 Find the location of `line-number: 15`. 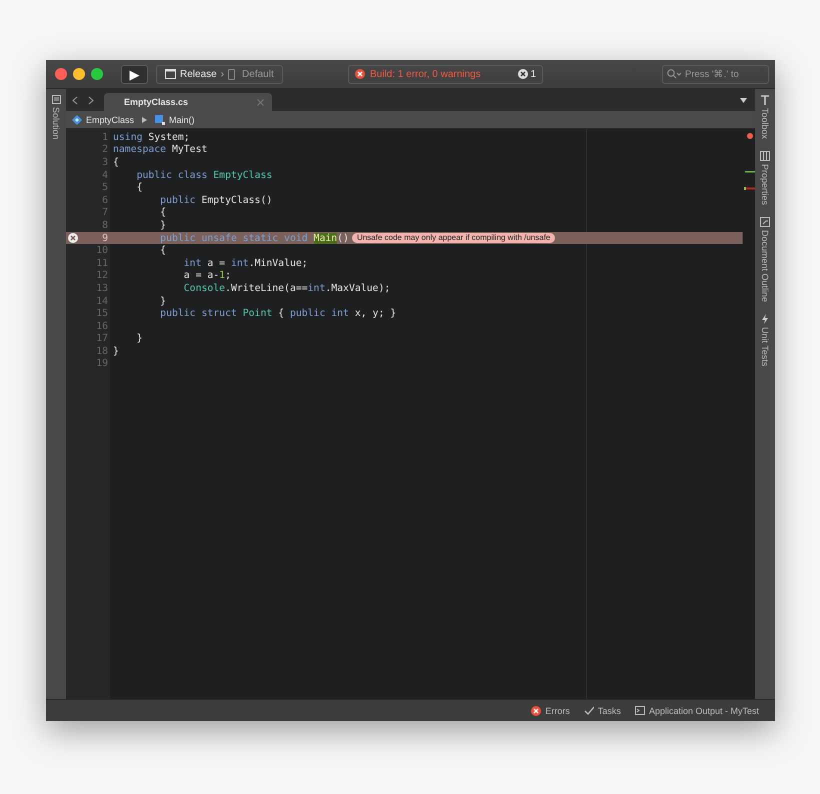

line-number: 15 is located at coordinates (102, 314).